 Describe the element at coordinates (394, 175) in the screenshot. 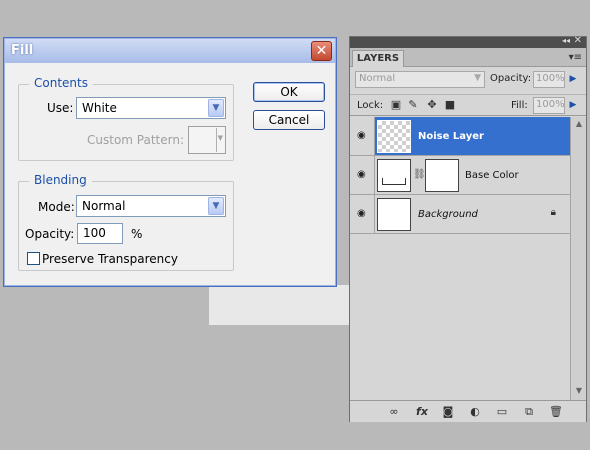

I see `fill-layer-thumbnail` at that location.